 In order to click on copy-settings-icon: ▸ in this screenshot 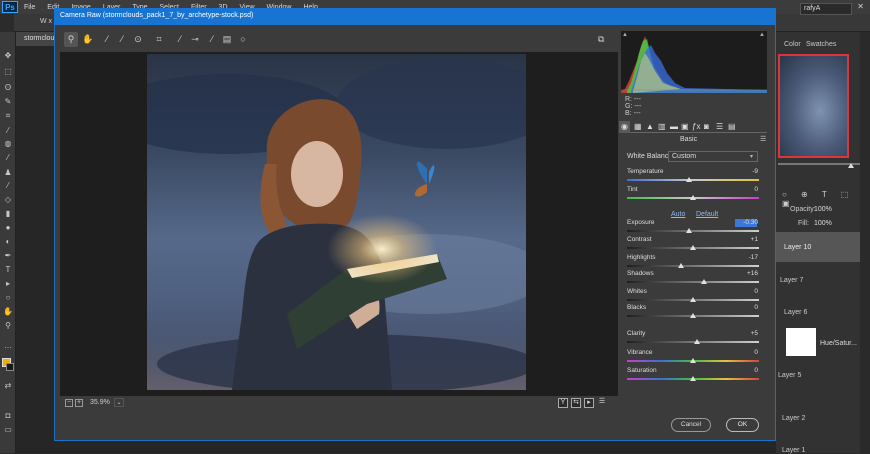, I will do `click(589, 403)`.